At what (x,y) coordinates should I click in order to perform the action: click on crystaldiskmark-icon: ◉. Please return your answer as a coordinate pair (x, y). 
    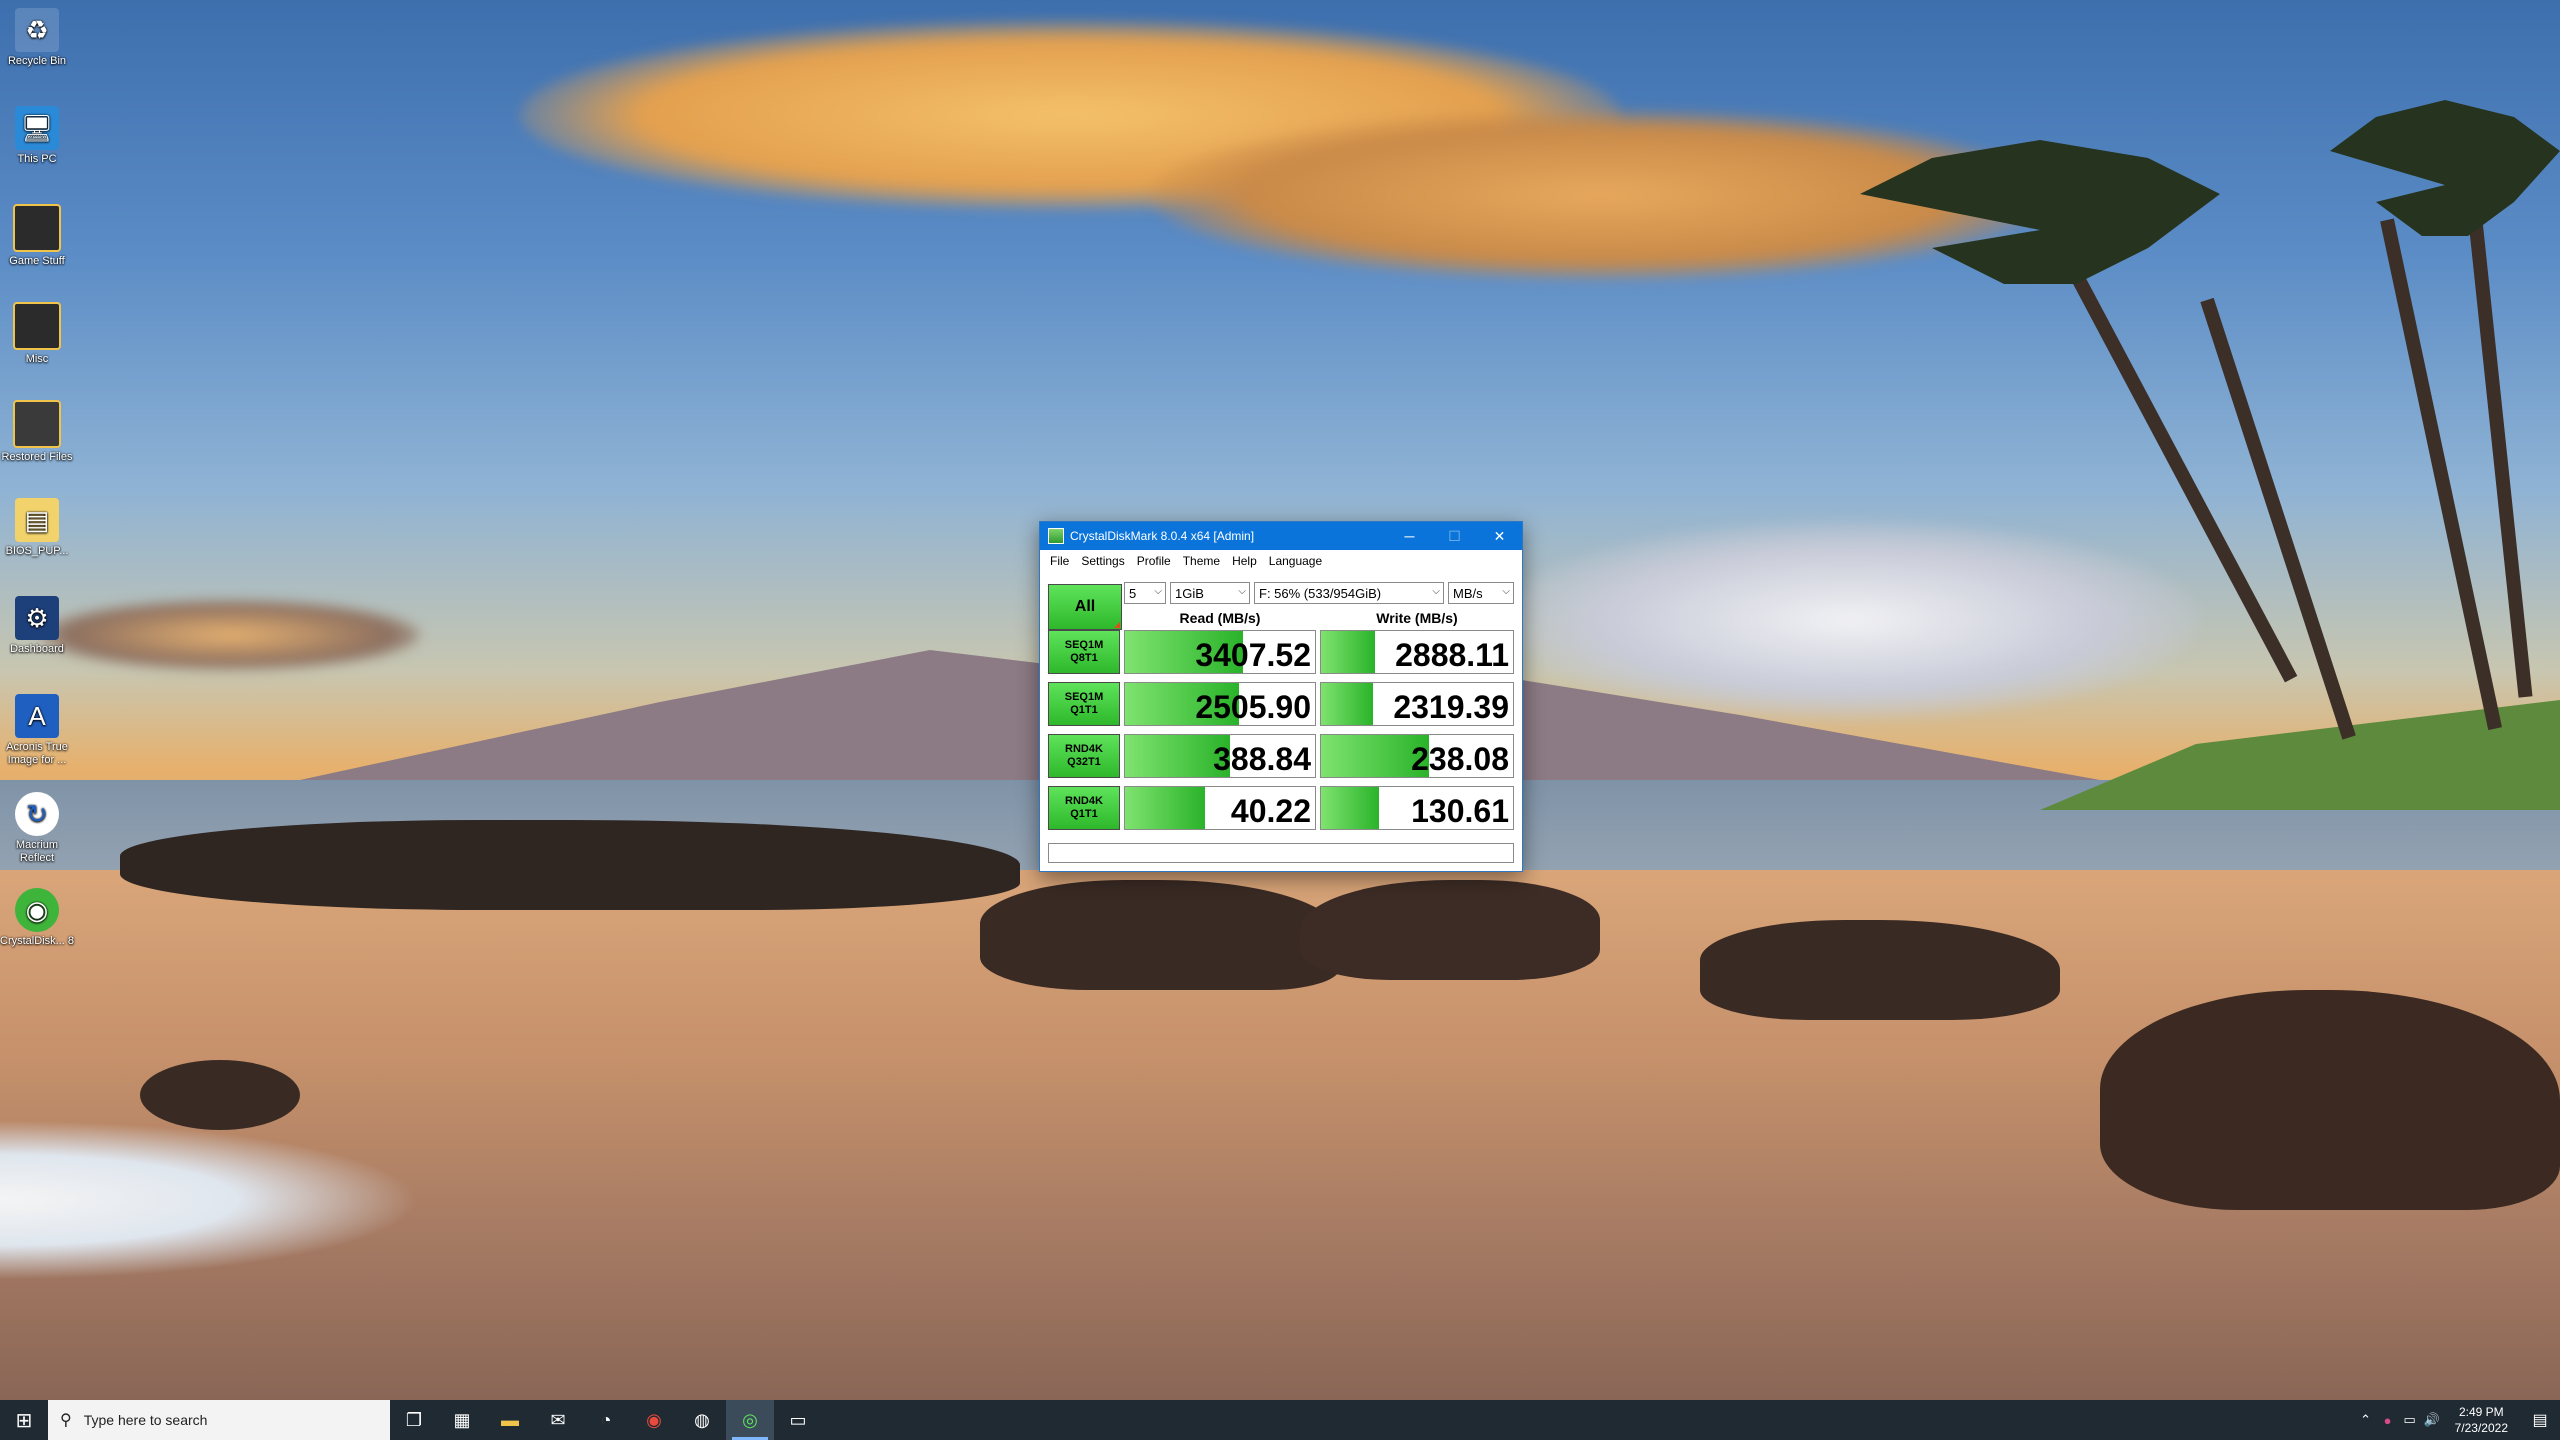
    Looking at the image, I should click on (37, 910).